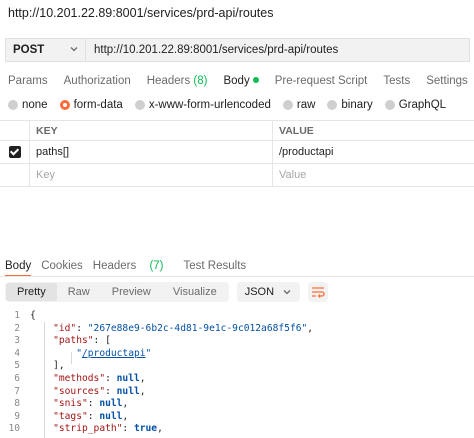 This screenshot has height=438, width=474. What do you see at coordinates (151, 130) in the screenshot?
I see `key-column-header: KEY` at bounding box center [151, 130].